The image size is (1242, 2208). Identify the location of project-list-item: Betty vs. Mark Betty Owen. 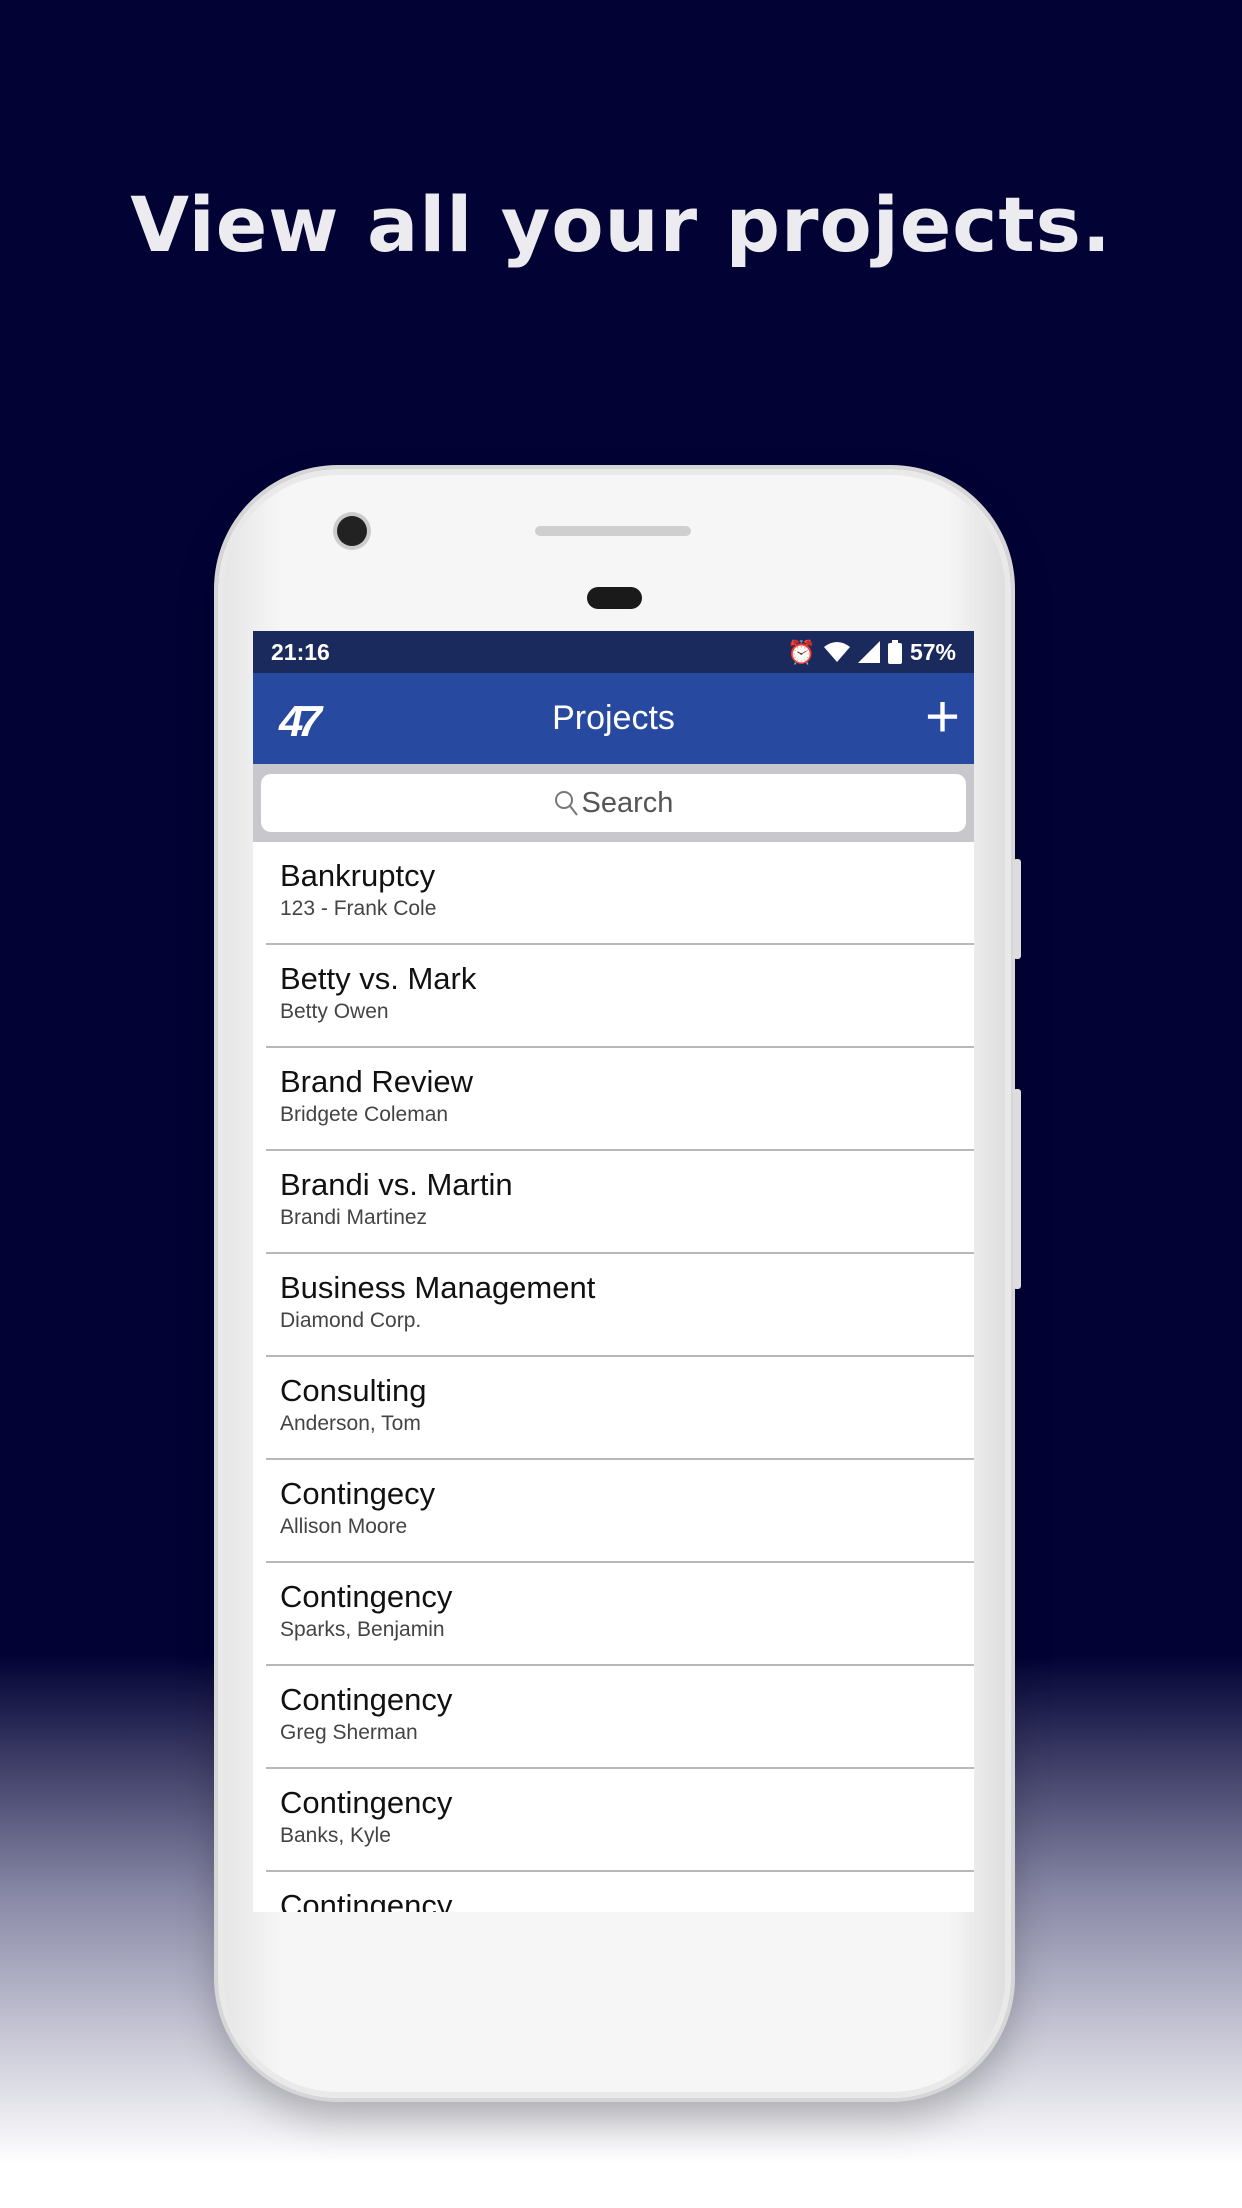
(620, 996).